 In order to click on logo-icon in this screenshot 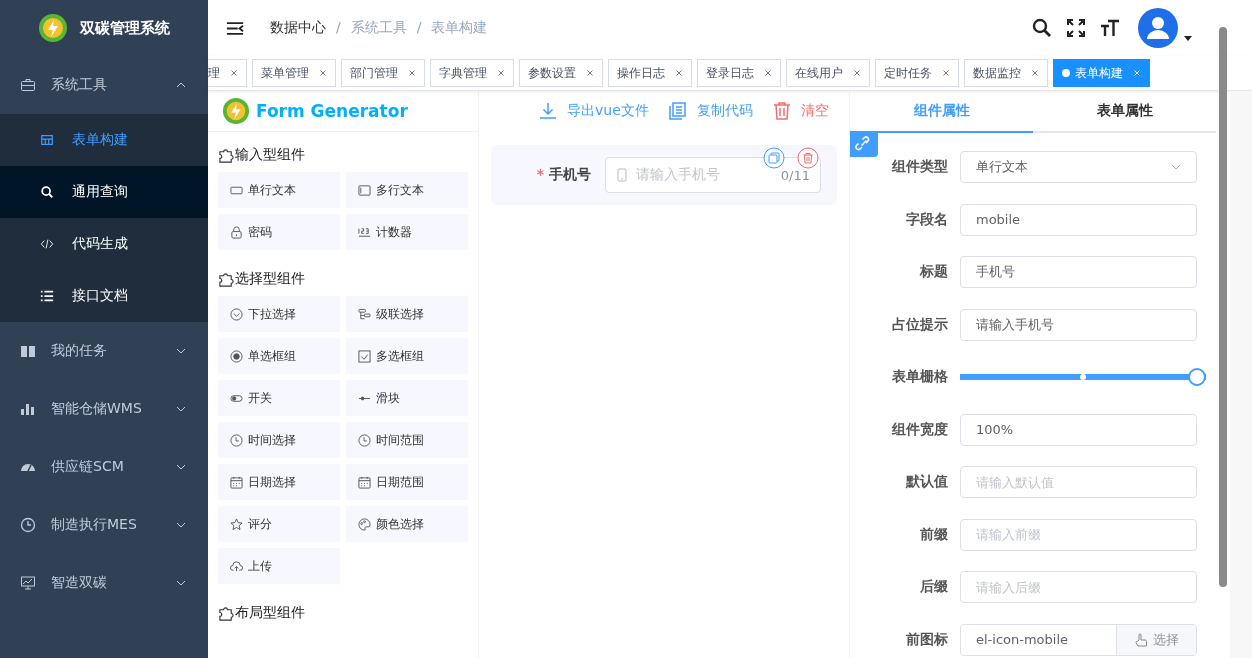, I will do `click(53, 28)`.